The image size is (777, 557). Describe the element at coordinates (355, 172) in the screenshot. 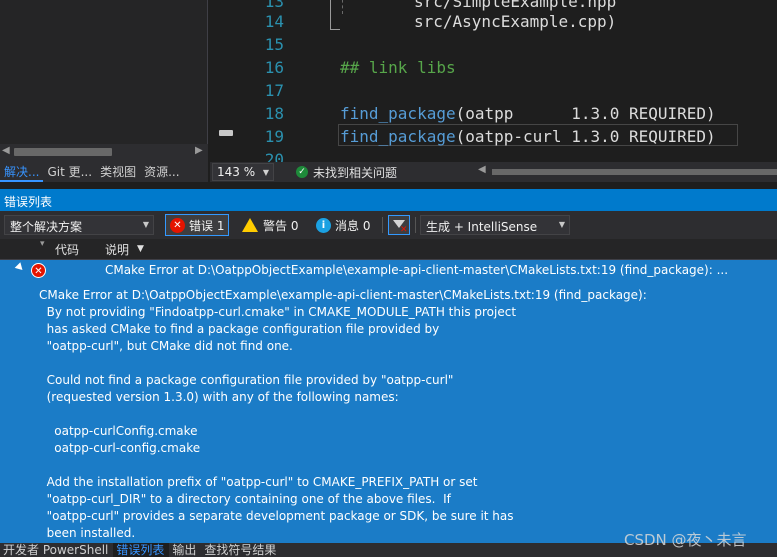

I see `issues-text: 未找到相关问题` at that location.